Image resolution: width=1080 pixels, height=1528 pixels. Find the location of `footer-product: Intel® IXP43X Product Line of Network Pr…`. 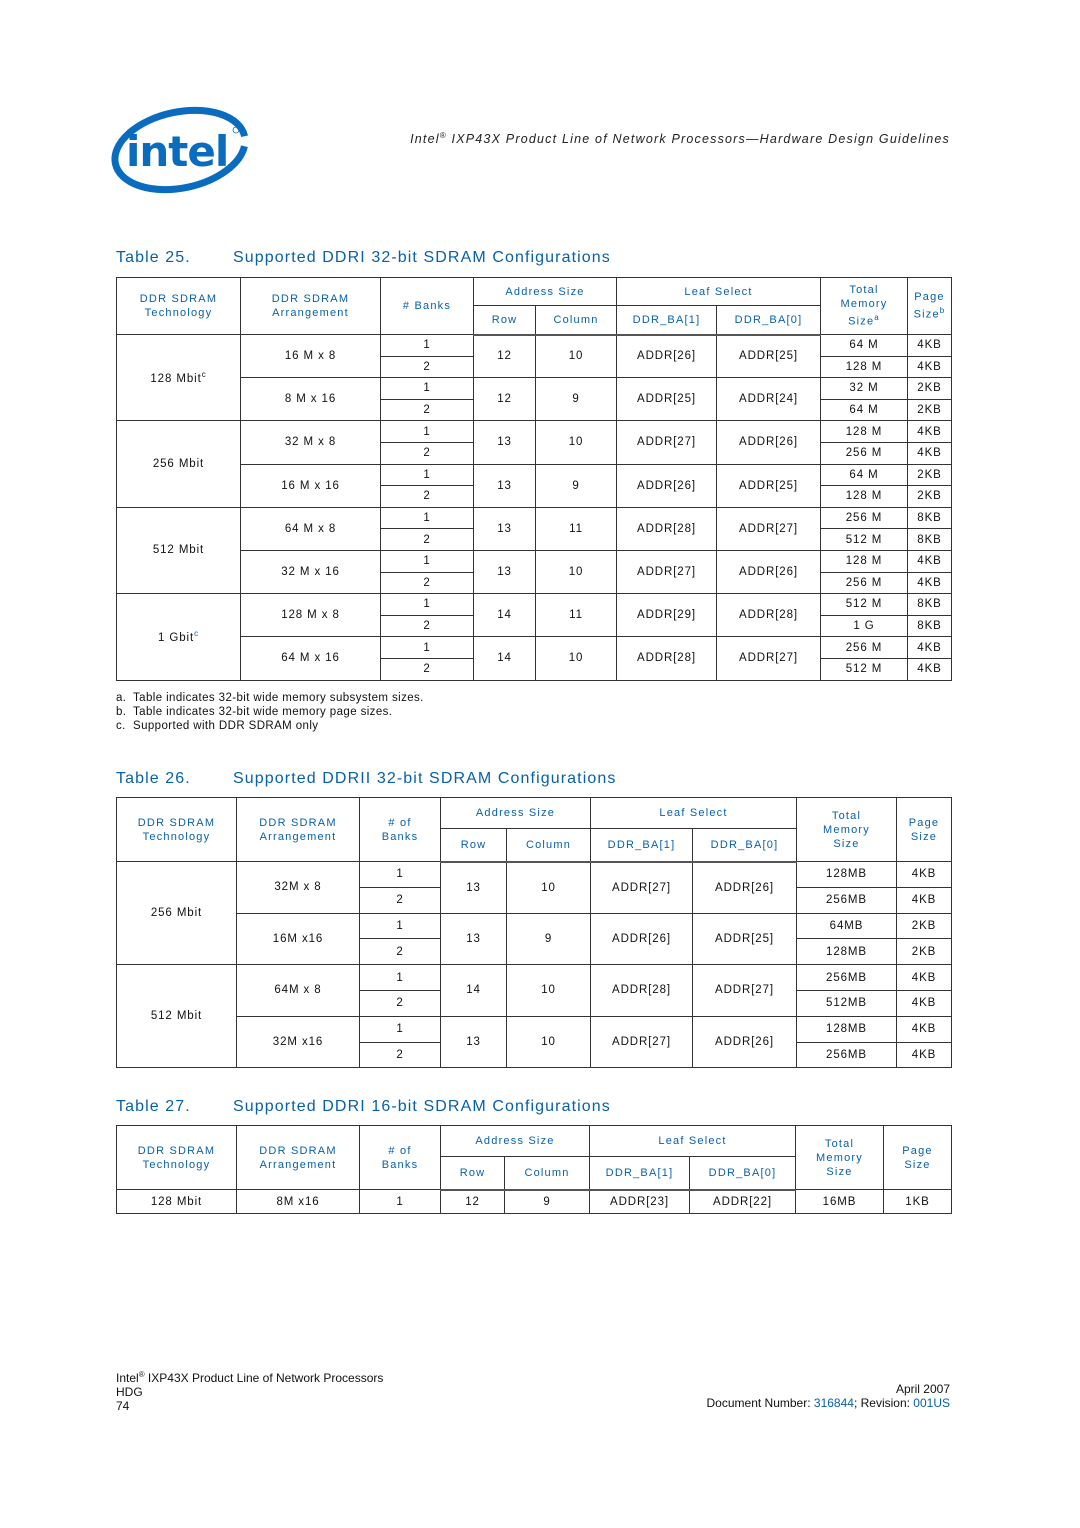

footer-product: Intel® IXP43X Product Line of Network Pr… is located at coordinates (250, 1377).